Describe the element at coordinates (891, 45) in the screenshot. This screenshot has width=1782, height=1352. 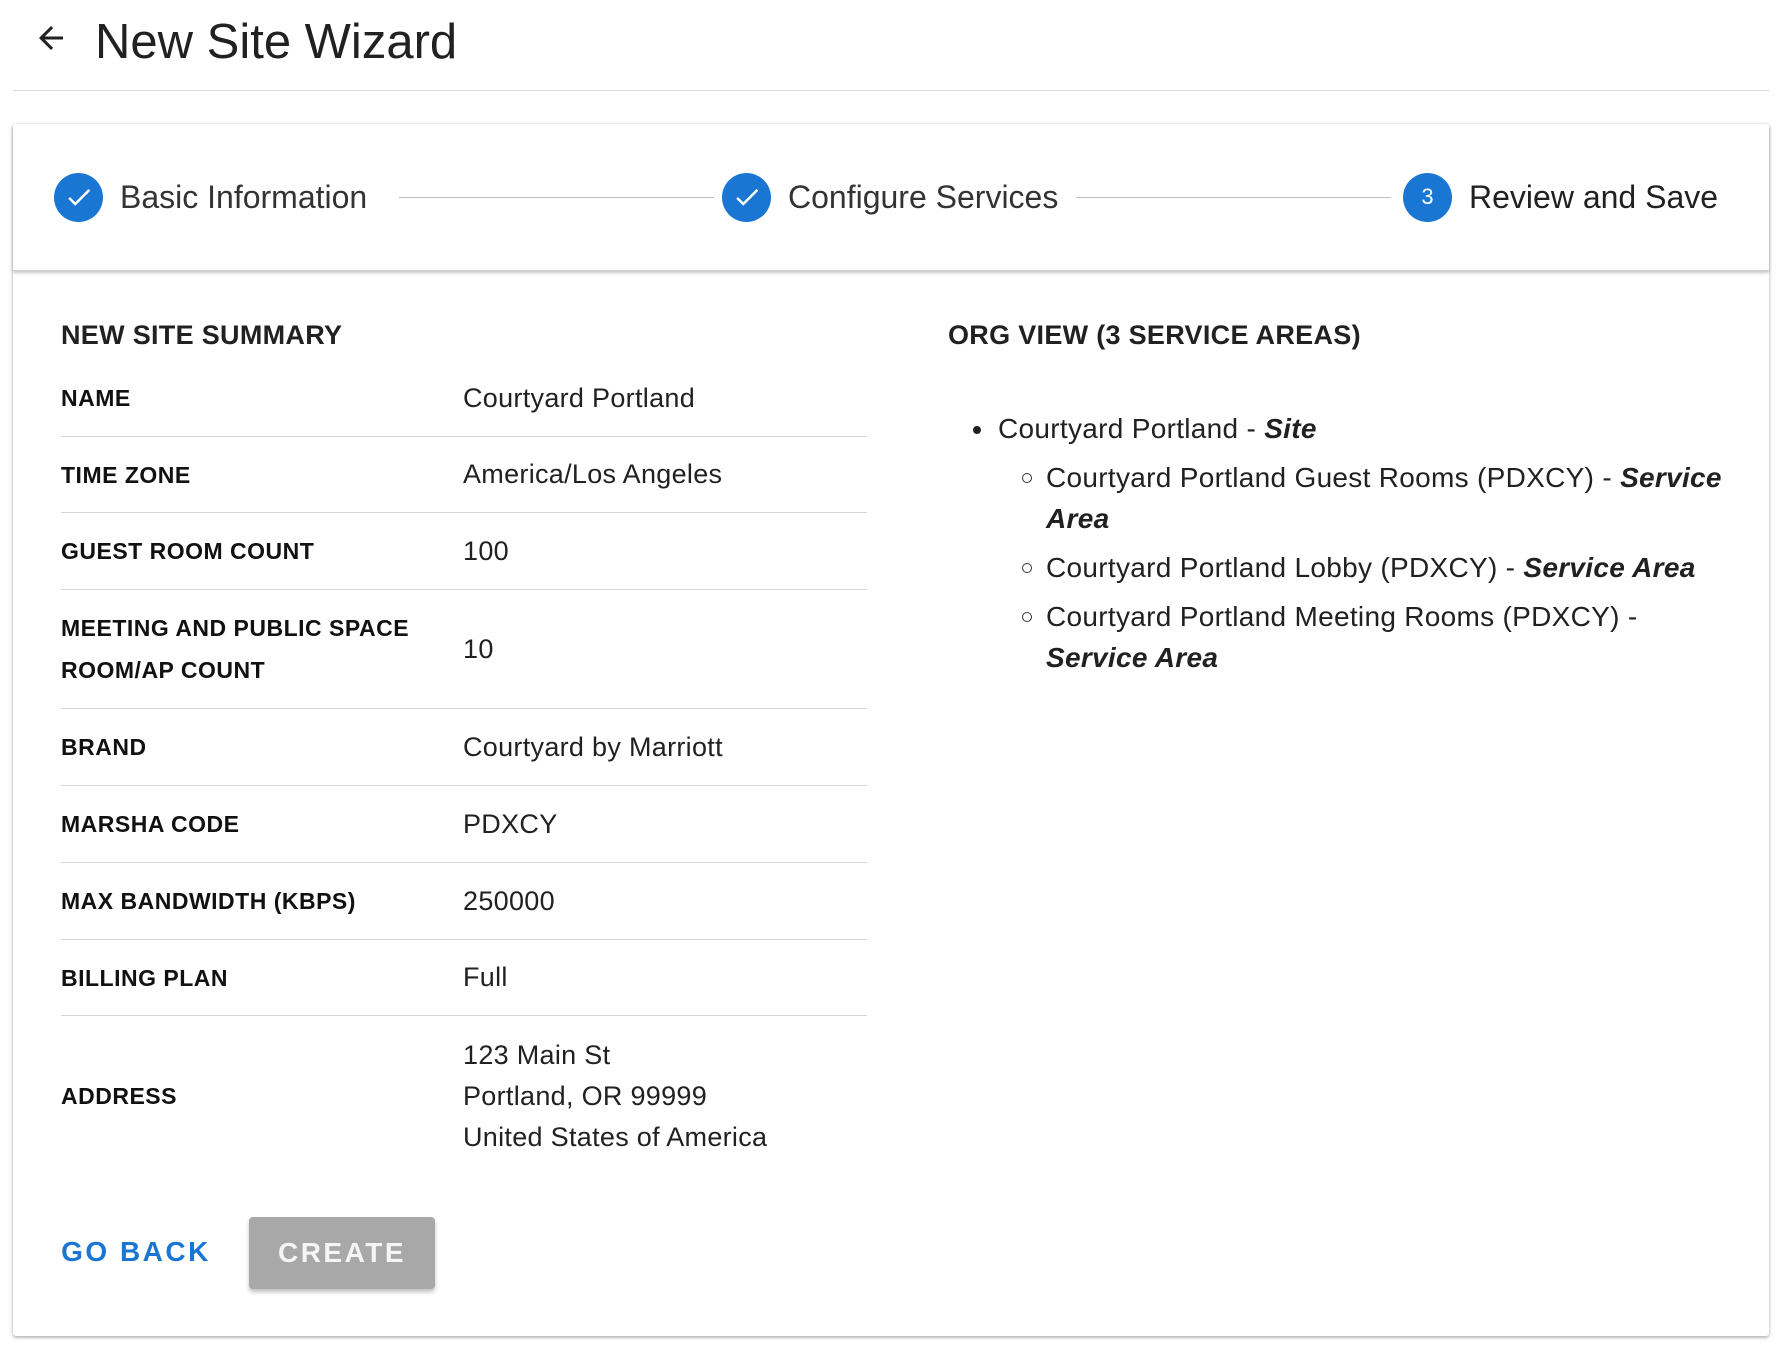
I see `app-header: New Site Wizard` at that location.